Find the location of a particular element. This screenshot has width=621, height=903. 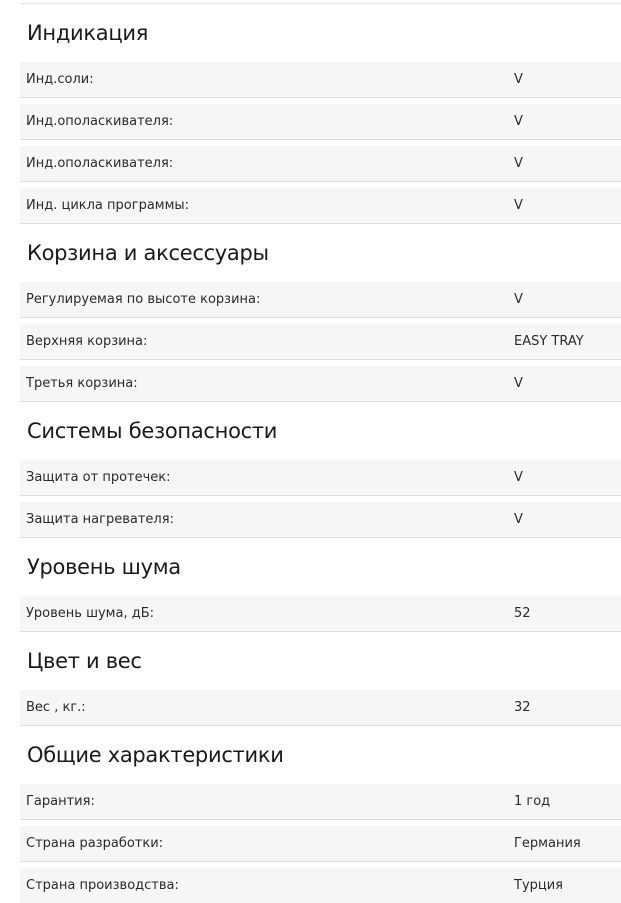

spec-row: Регулируемая по высоте корзина: V is located at coordinates (320, 300).